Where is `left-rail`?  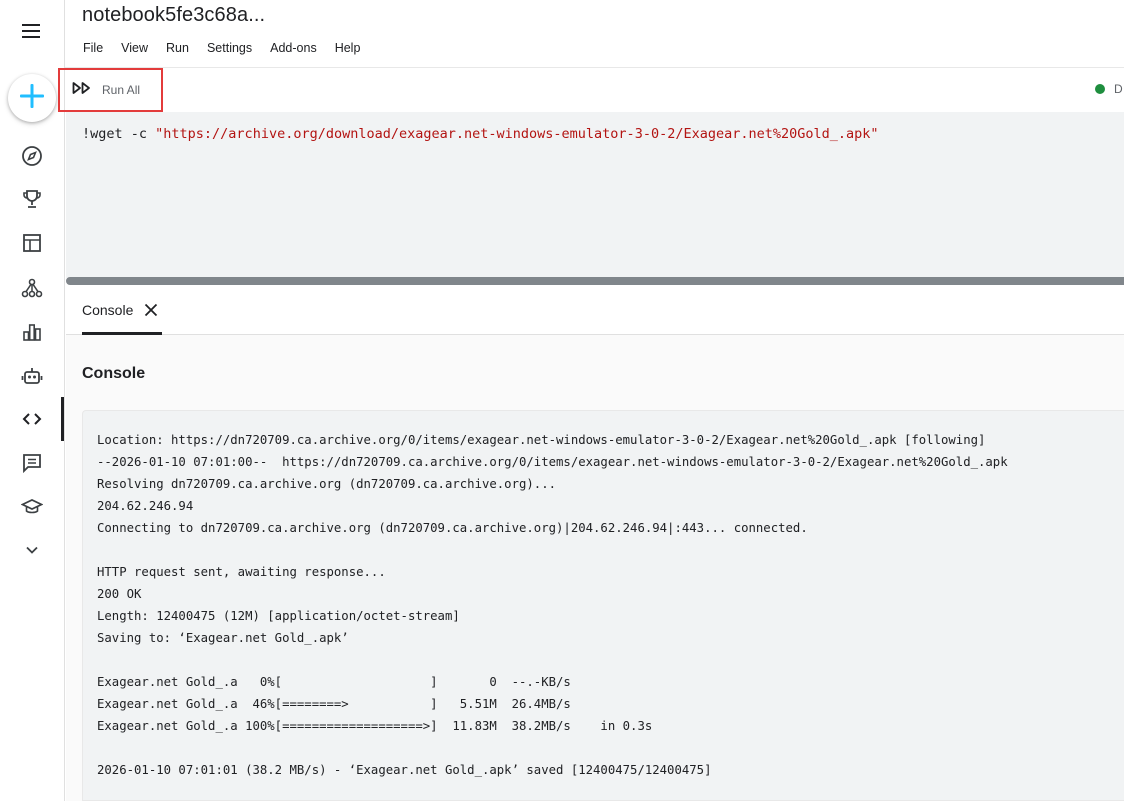
left-rail is located at coordinates (32, 400).